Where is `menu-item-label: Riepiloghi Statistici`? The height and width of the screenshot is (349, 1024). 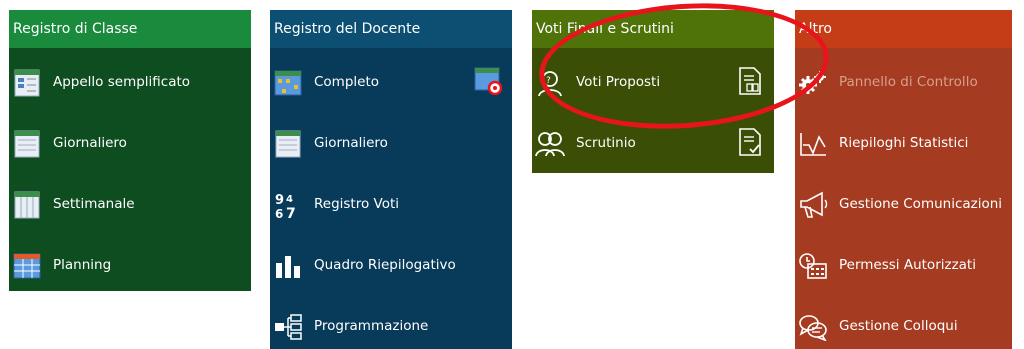 menu-item-label: Riepiloghi Statistici is located at coordinates (904, 143).